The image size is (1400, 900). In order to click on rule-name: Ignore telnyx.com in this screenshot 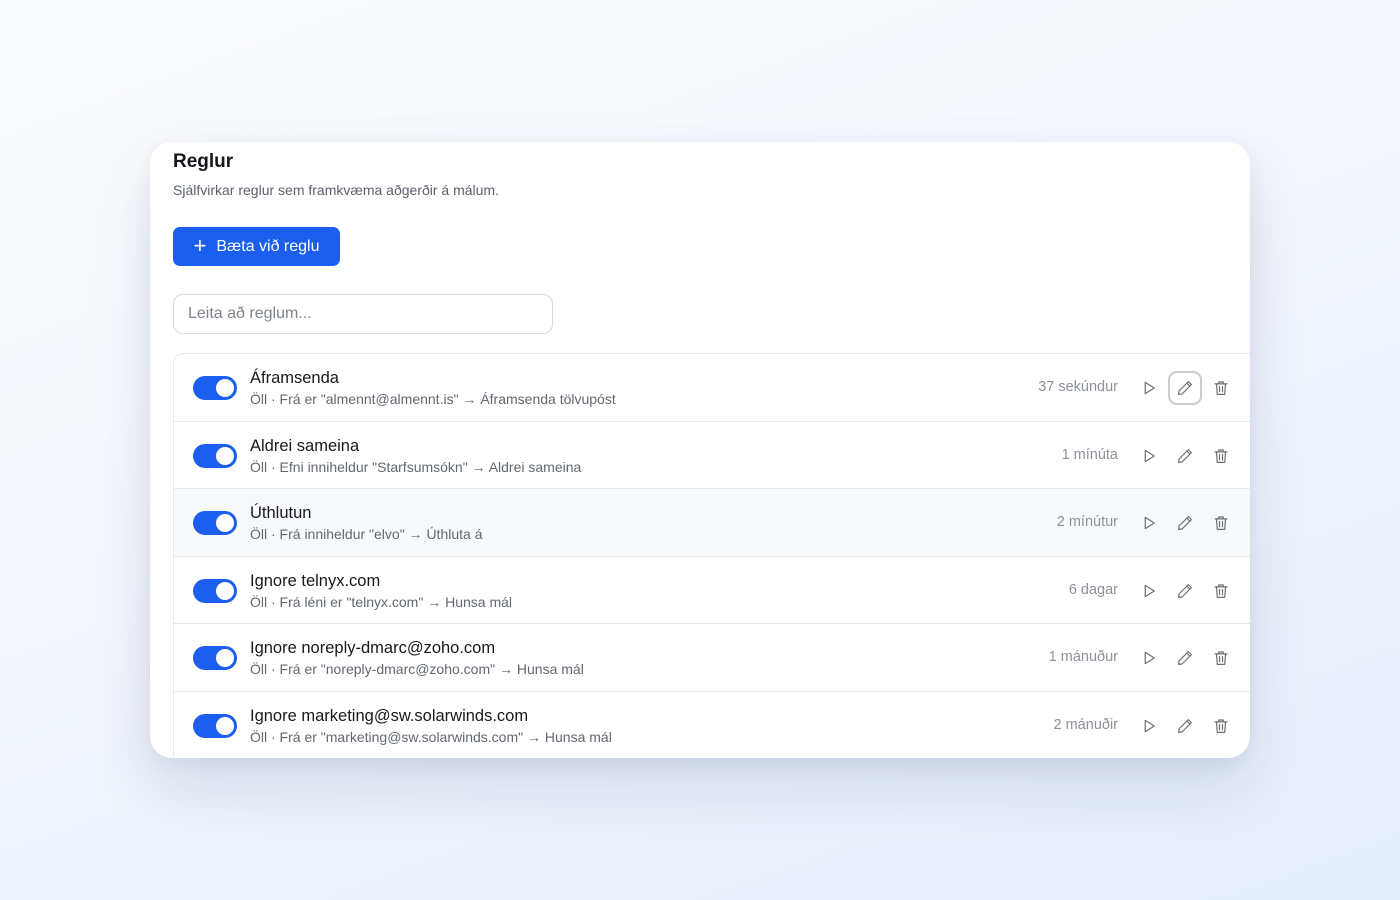, I will do `click(315, 580)`.